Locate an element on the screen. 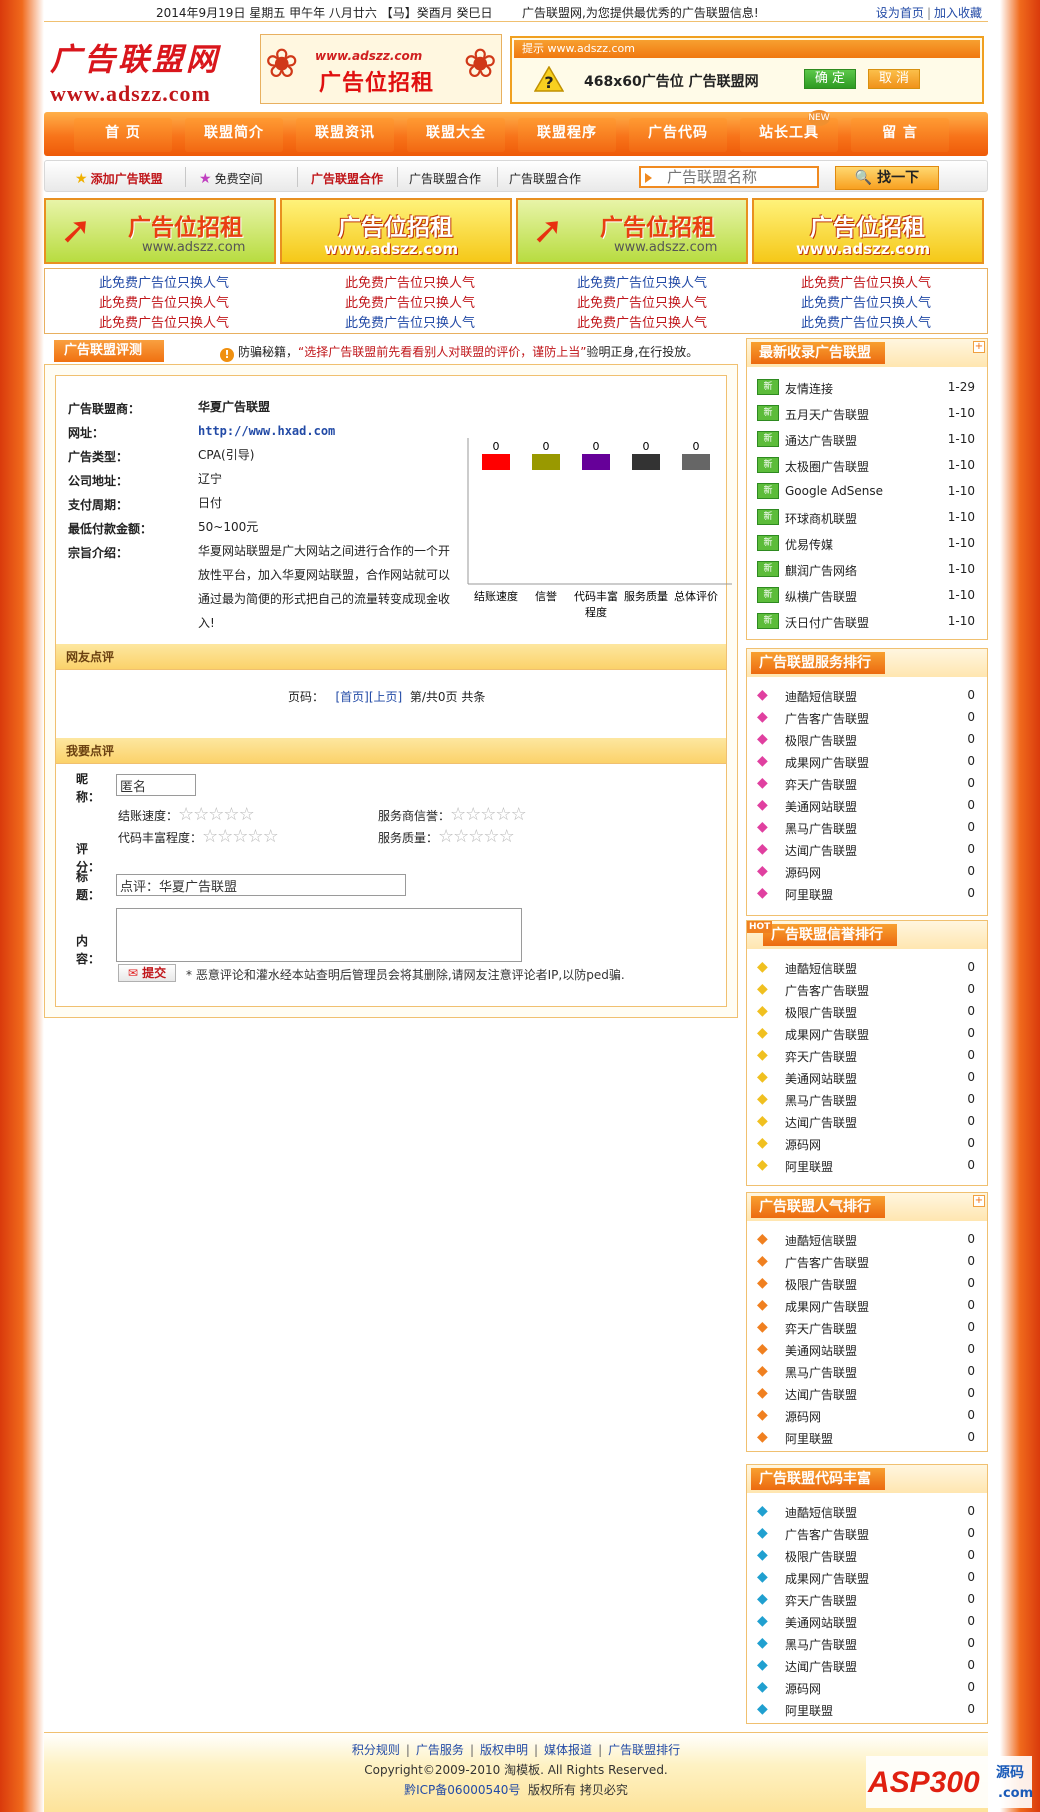  ad-banner-2: 广告位招租 www.adszz.com is located at coordinates (396, 231).